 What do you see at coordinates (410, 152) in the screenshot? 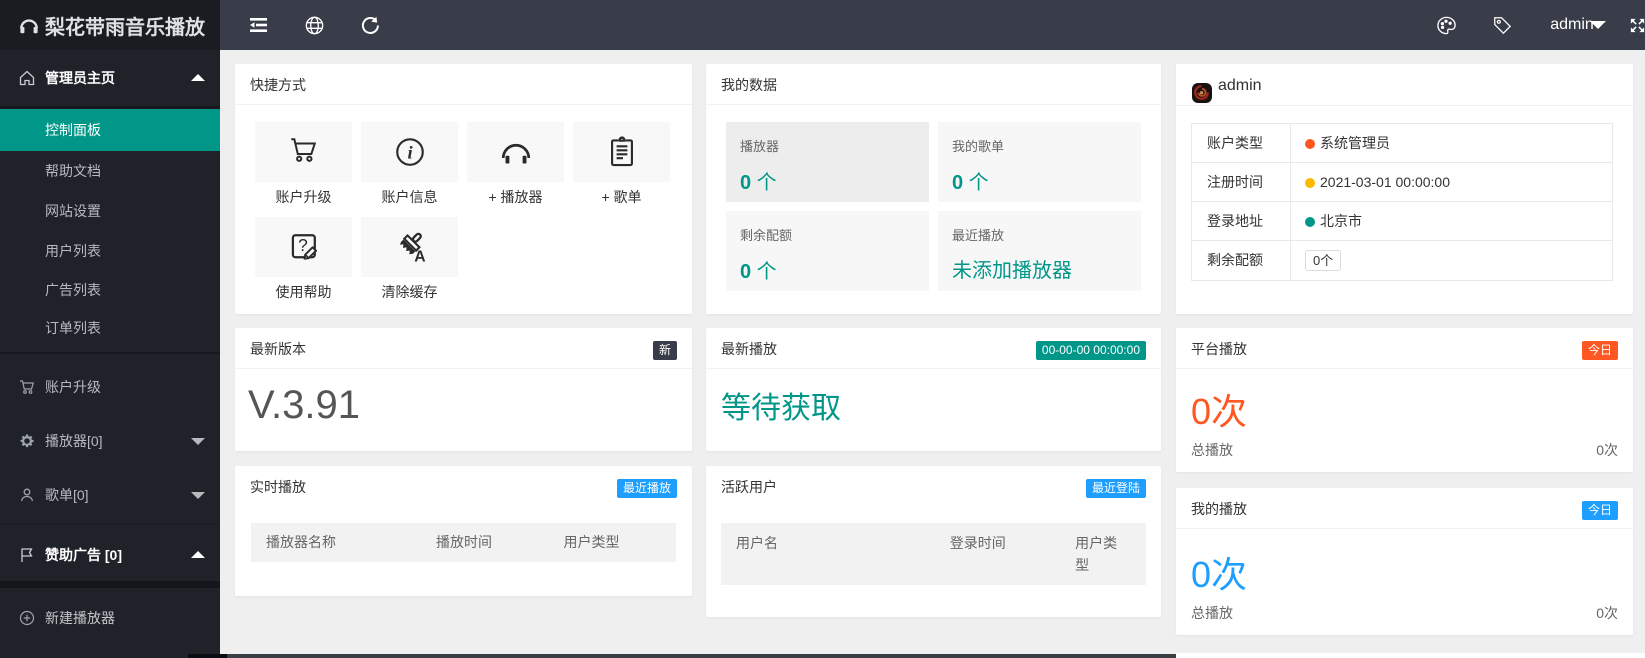
I see `svg-text: i` at bounding box center [410, 152].